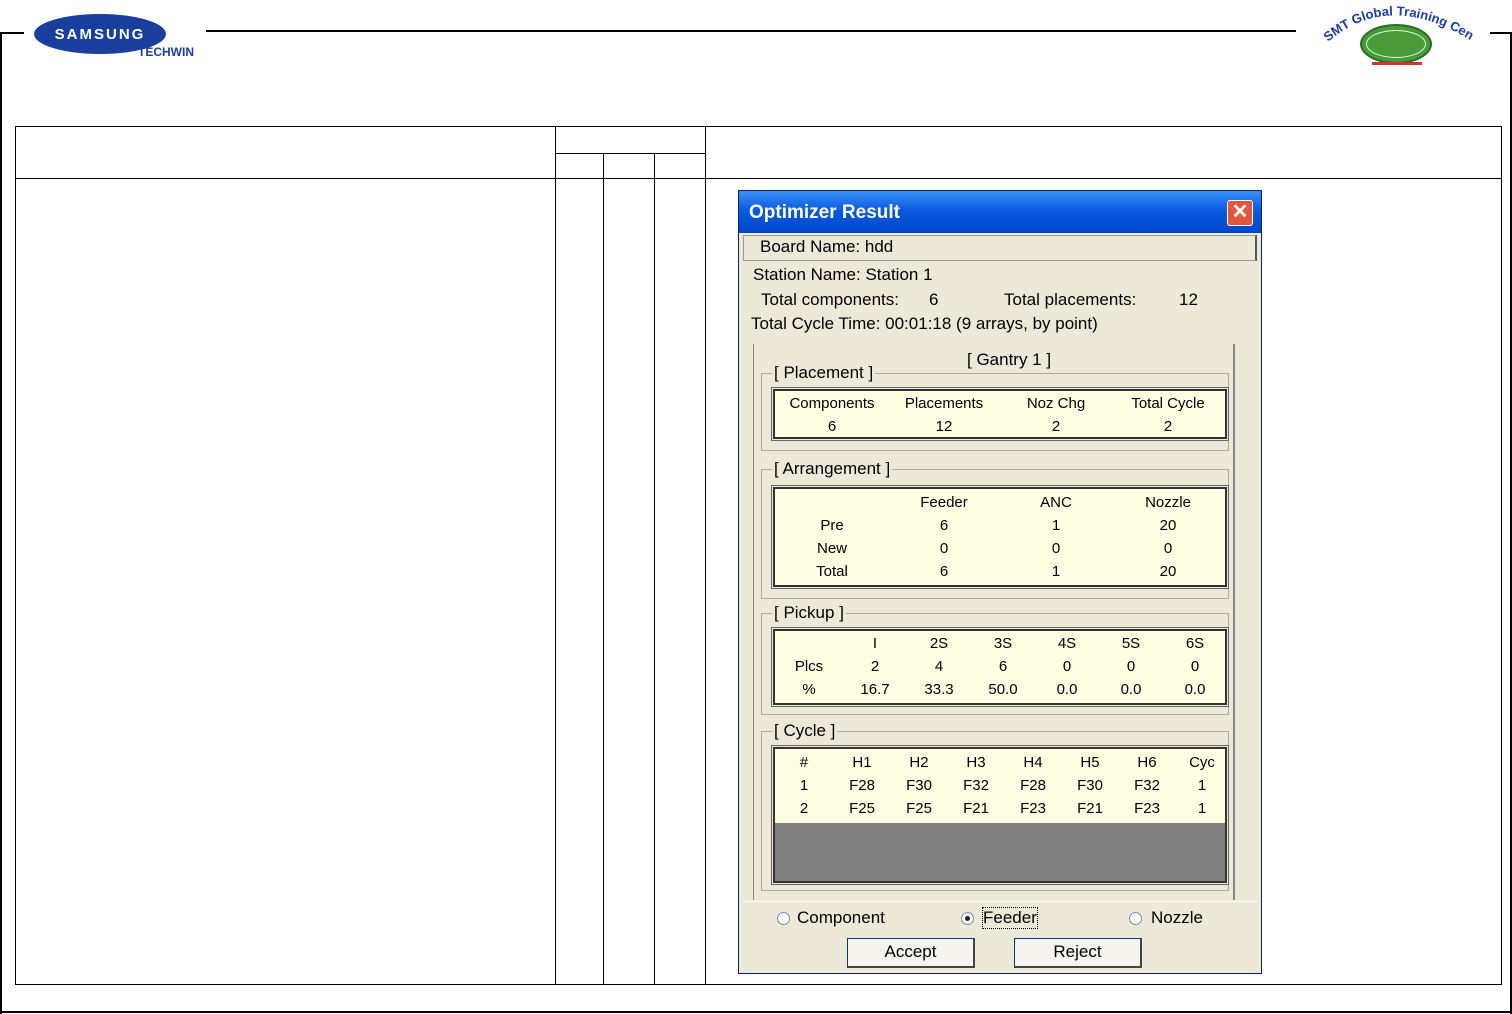  What do you see at coordinates (751, 31) in the screenshot?
I see `frame-top-middle` at bounding box center [751, 31].